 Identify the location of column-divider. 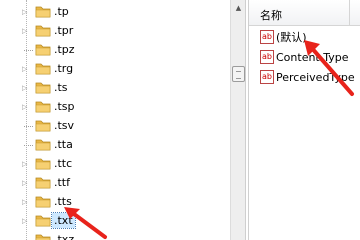
(349, 13).